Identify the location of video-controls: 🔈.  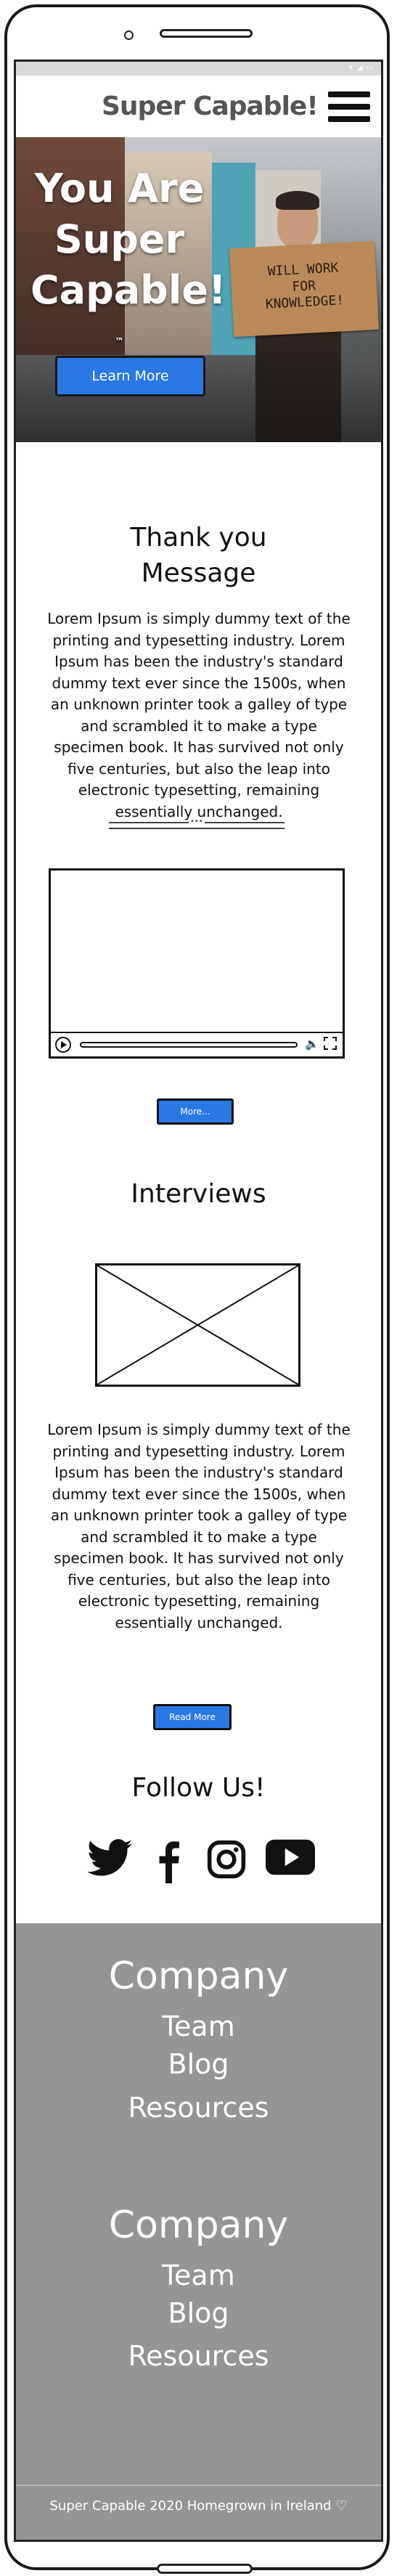
(197, 1044).